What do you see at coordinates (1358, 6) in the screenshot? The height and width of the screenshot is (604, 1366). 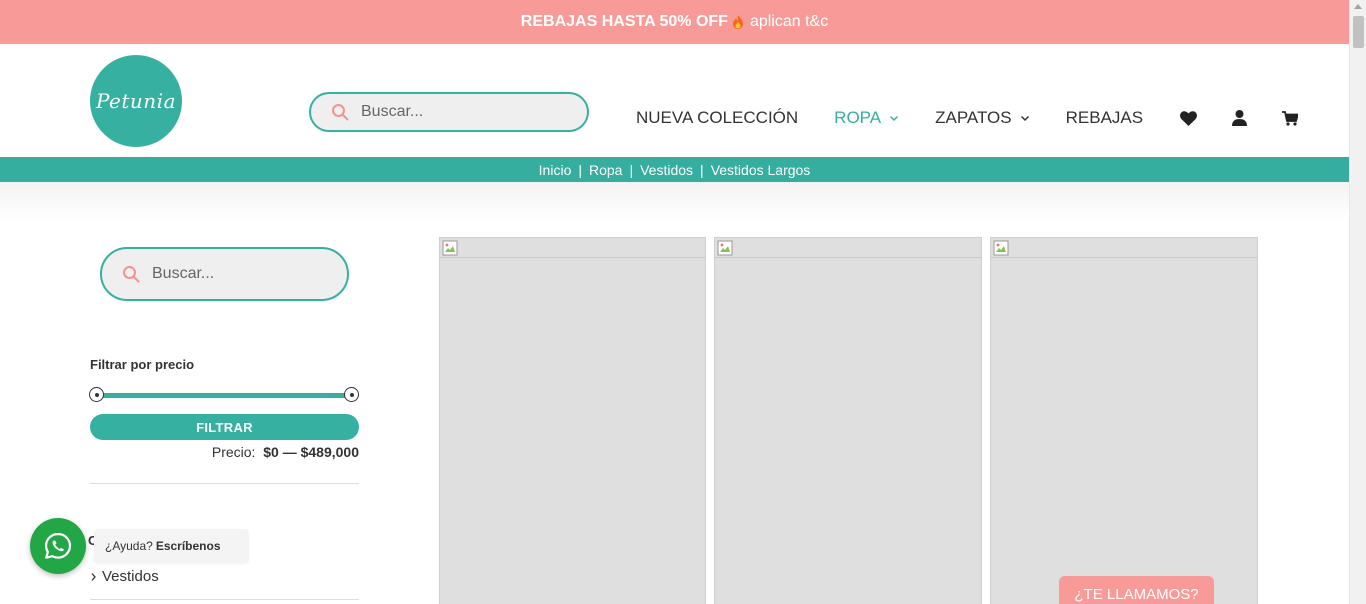 I see `scroll-up-arrow-icon` at bounding box center [1358, 6].